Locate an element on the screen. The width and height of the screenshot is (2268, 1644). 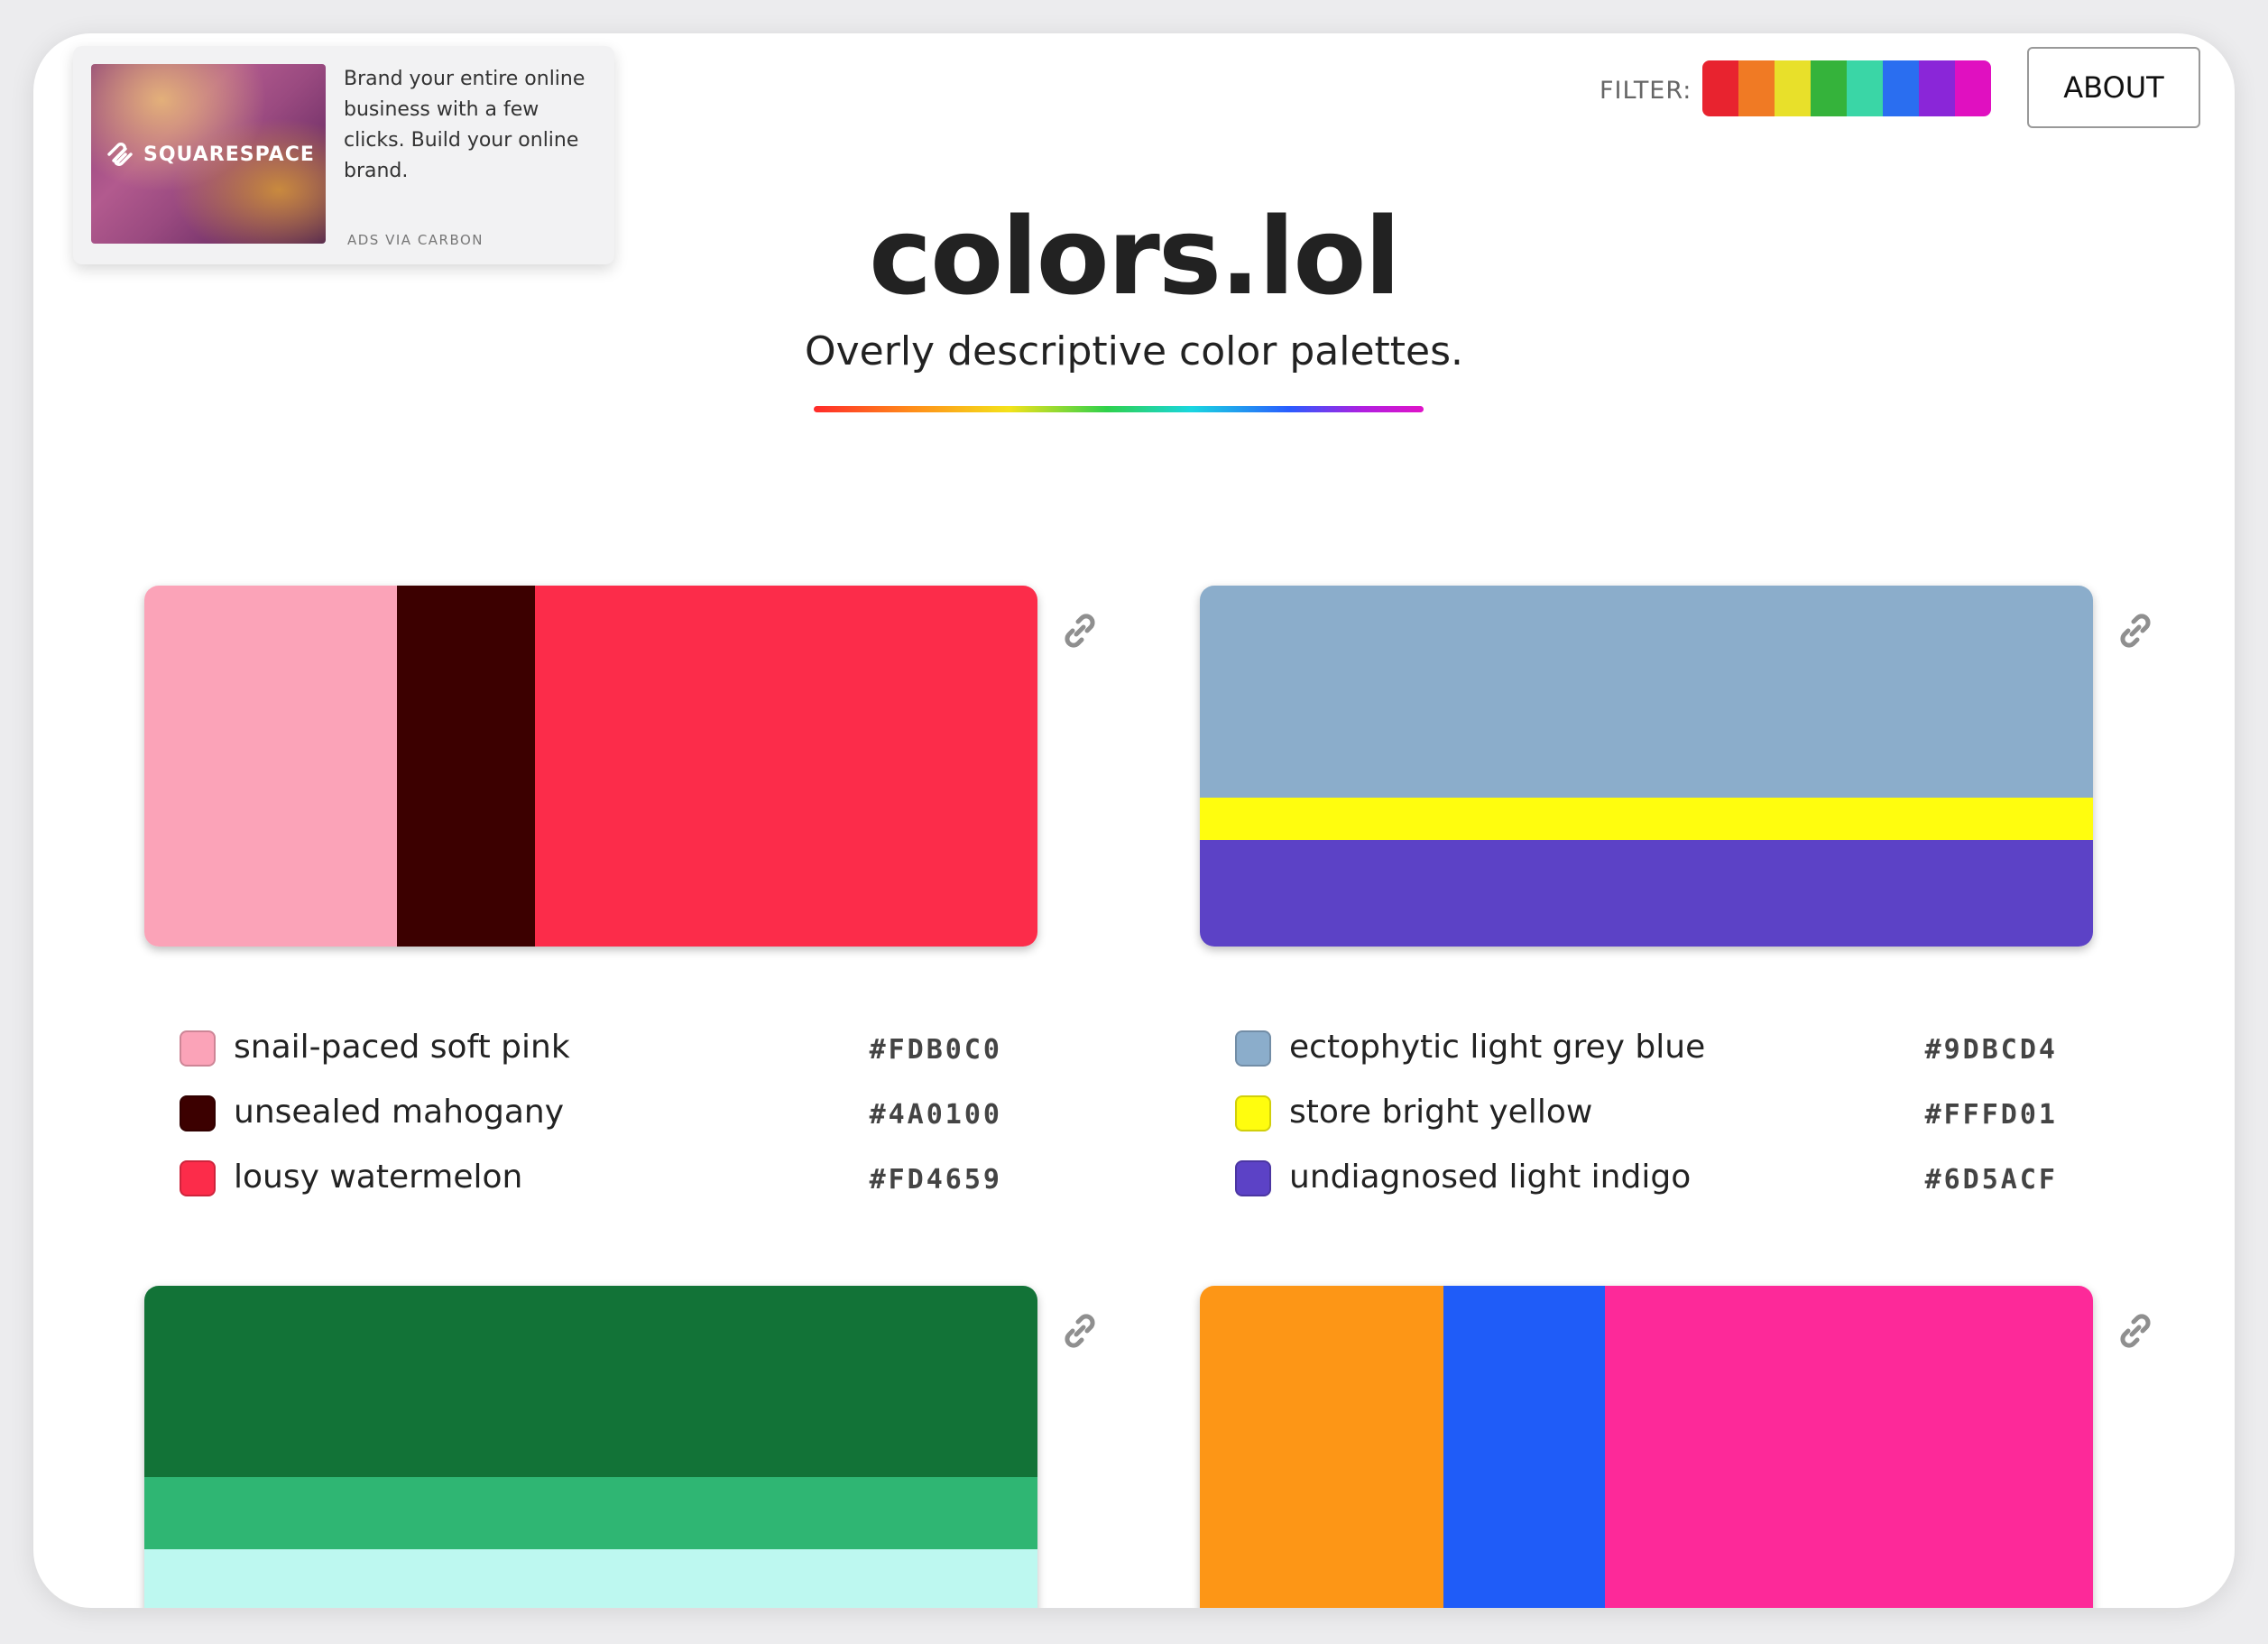
color-hex: #FDB0C0 is located at coordinates (936, 1050).